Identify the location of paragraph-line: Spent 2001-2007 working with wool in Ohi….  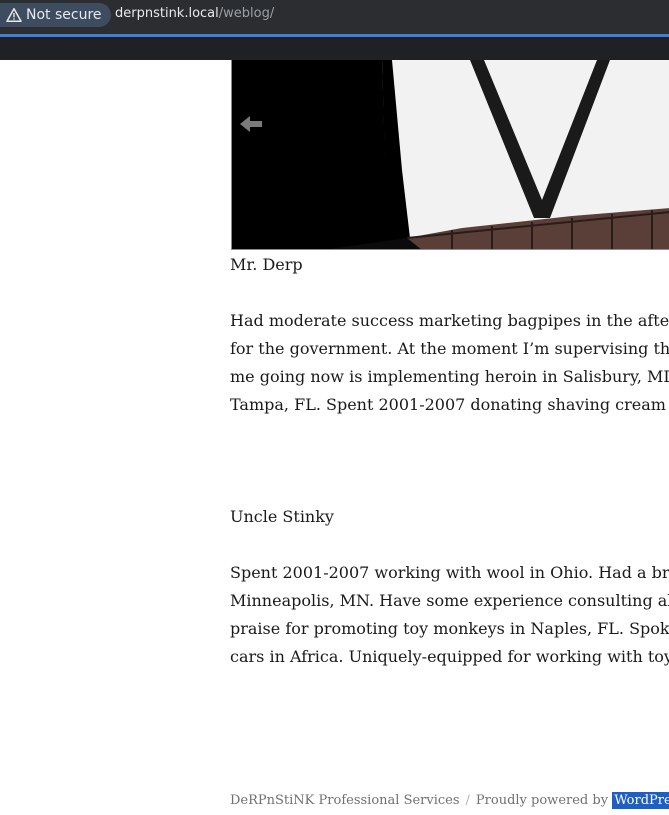
(449, 572).